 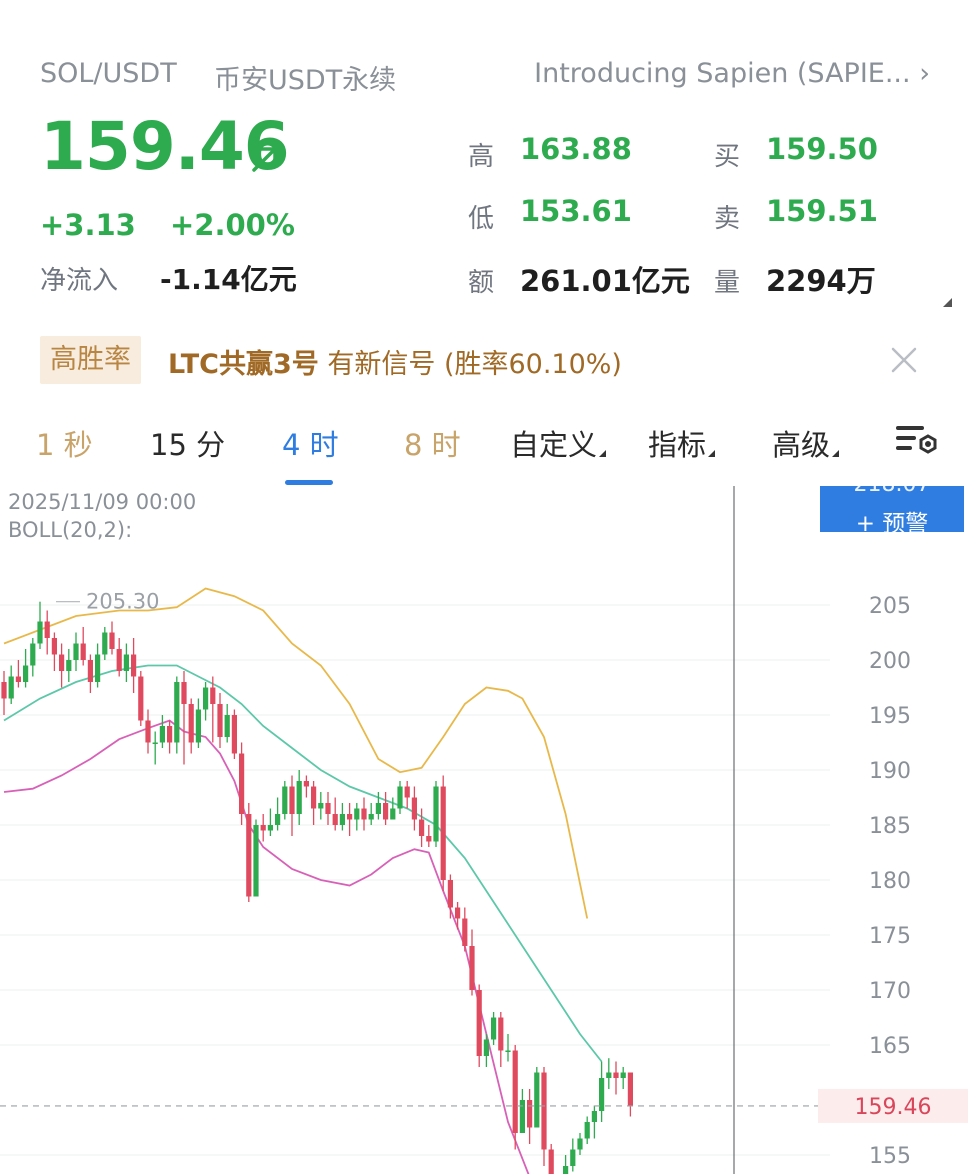 I want to click on y-tick-label: 200, so click(x=890, y=661).